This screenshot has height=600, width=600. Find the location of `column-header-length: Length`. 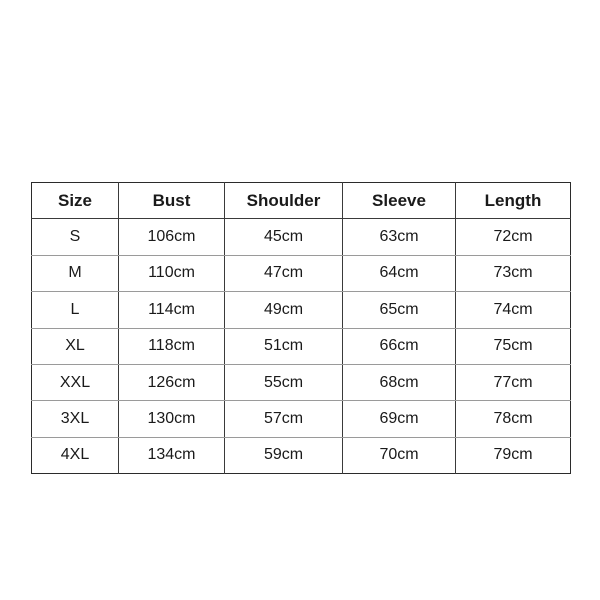

column-header-length: Length is located at coordinates (513, 201).